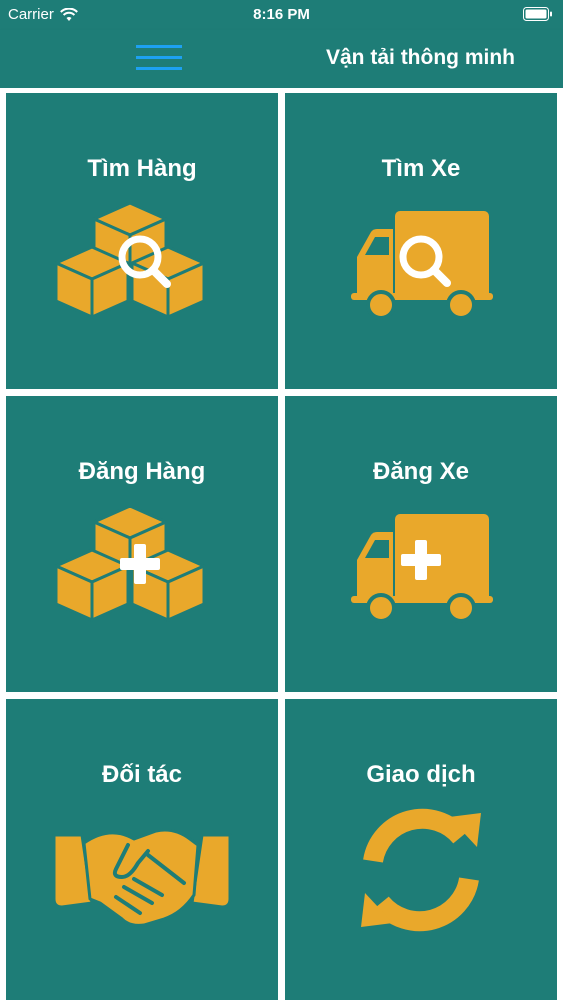 This screenshot has height=1000, width=563. What do you see at coordinates (142, 168) in the screenshot?
I see `tile-label: Tìm Hàng` at bounding box center [142, 168].